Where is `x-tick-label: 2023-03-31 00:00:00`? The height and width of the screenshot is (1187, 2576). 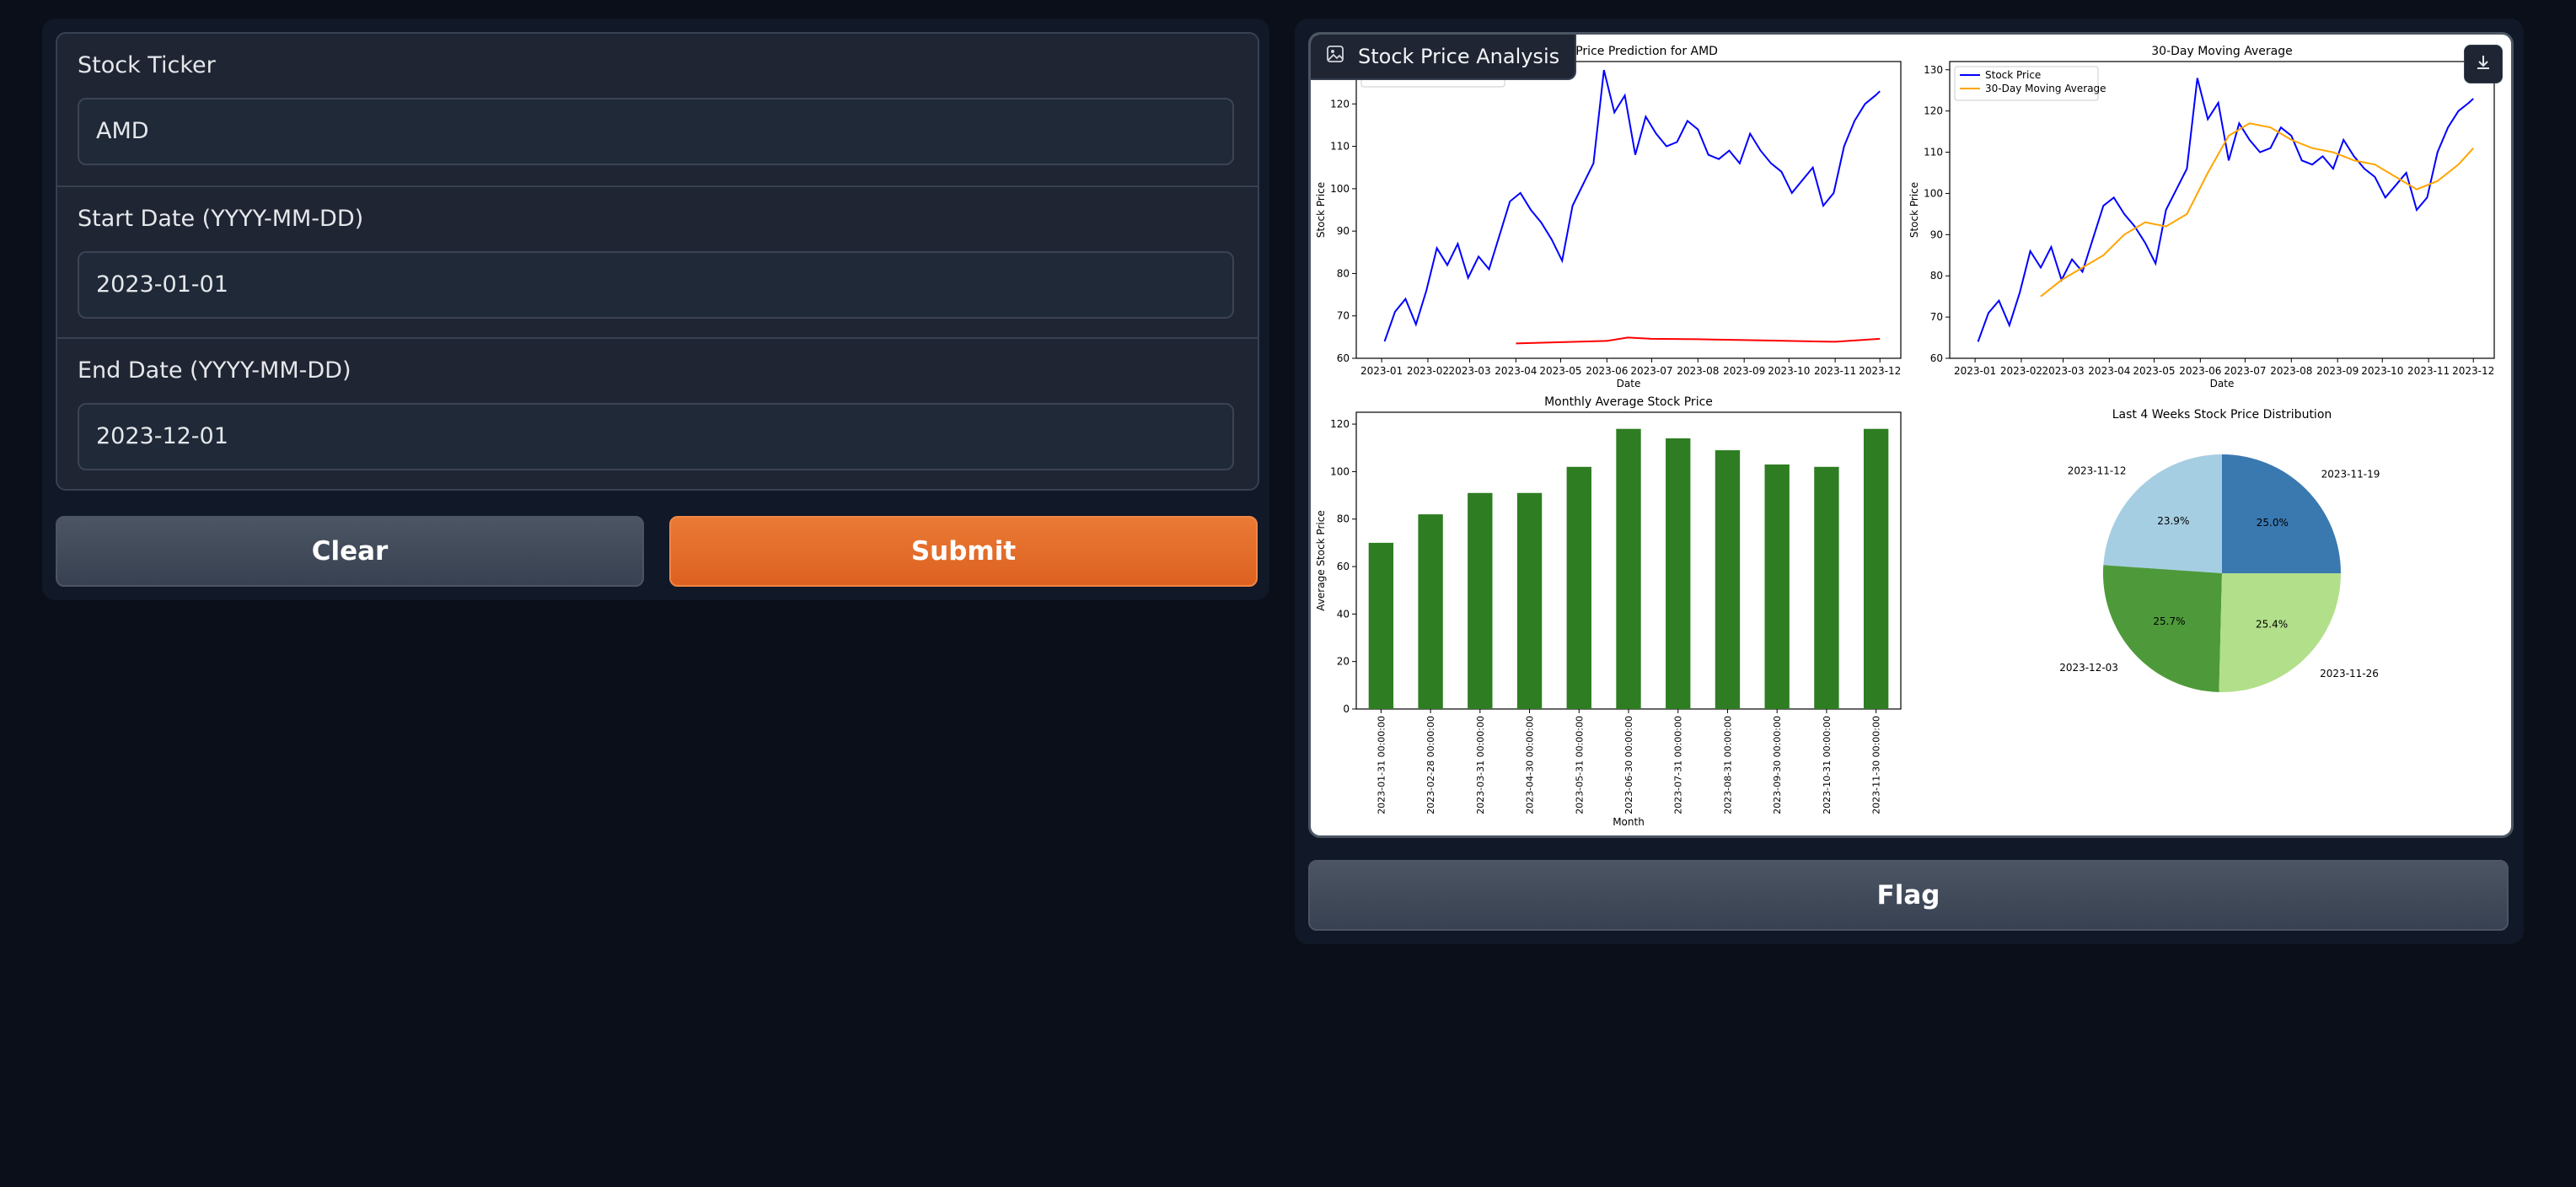
x-tick-label: 2023-03-31 00:00:00 is located at coordinates (1480, 765).